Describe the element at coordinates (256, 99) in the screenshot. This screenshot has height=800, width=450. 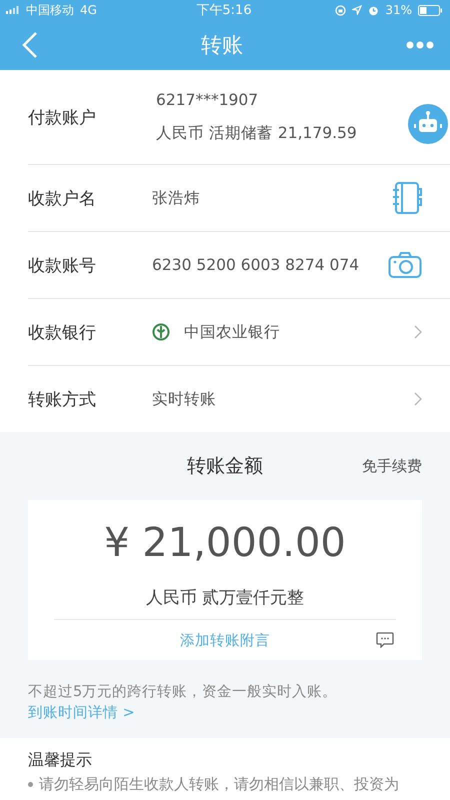
I see `account-number: 6217***1907` at that location.